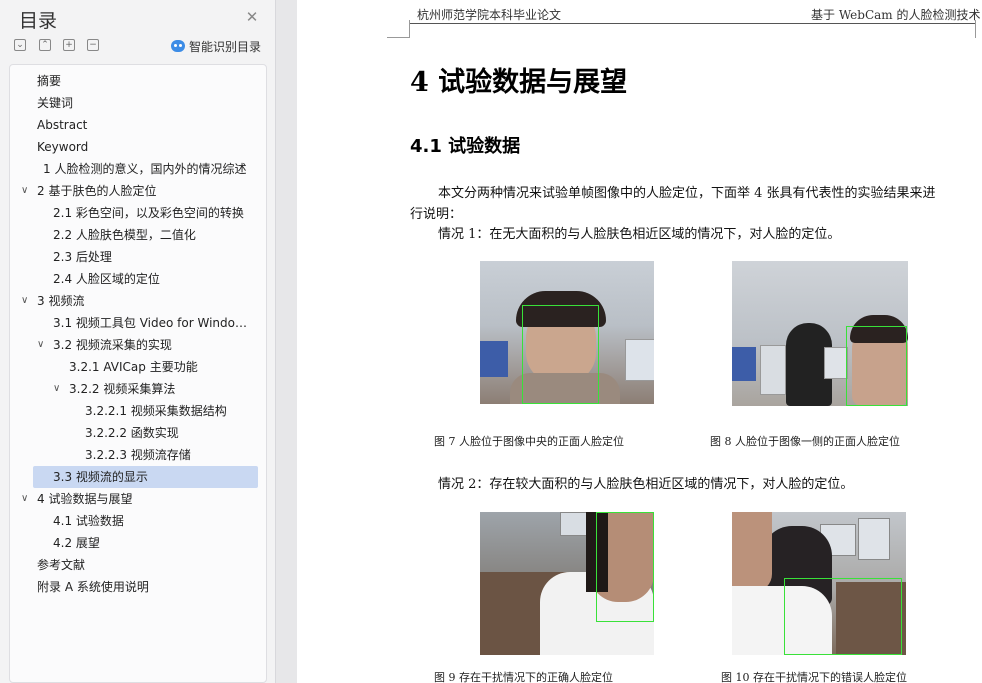  What do you see at coordinates (814, 677) in the screenshot?
I see `figure-10-caption: 图 10 存在干扰情况下的错误人脸定位` at bounding box center [814, 677].